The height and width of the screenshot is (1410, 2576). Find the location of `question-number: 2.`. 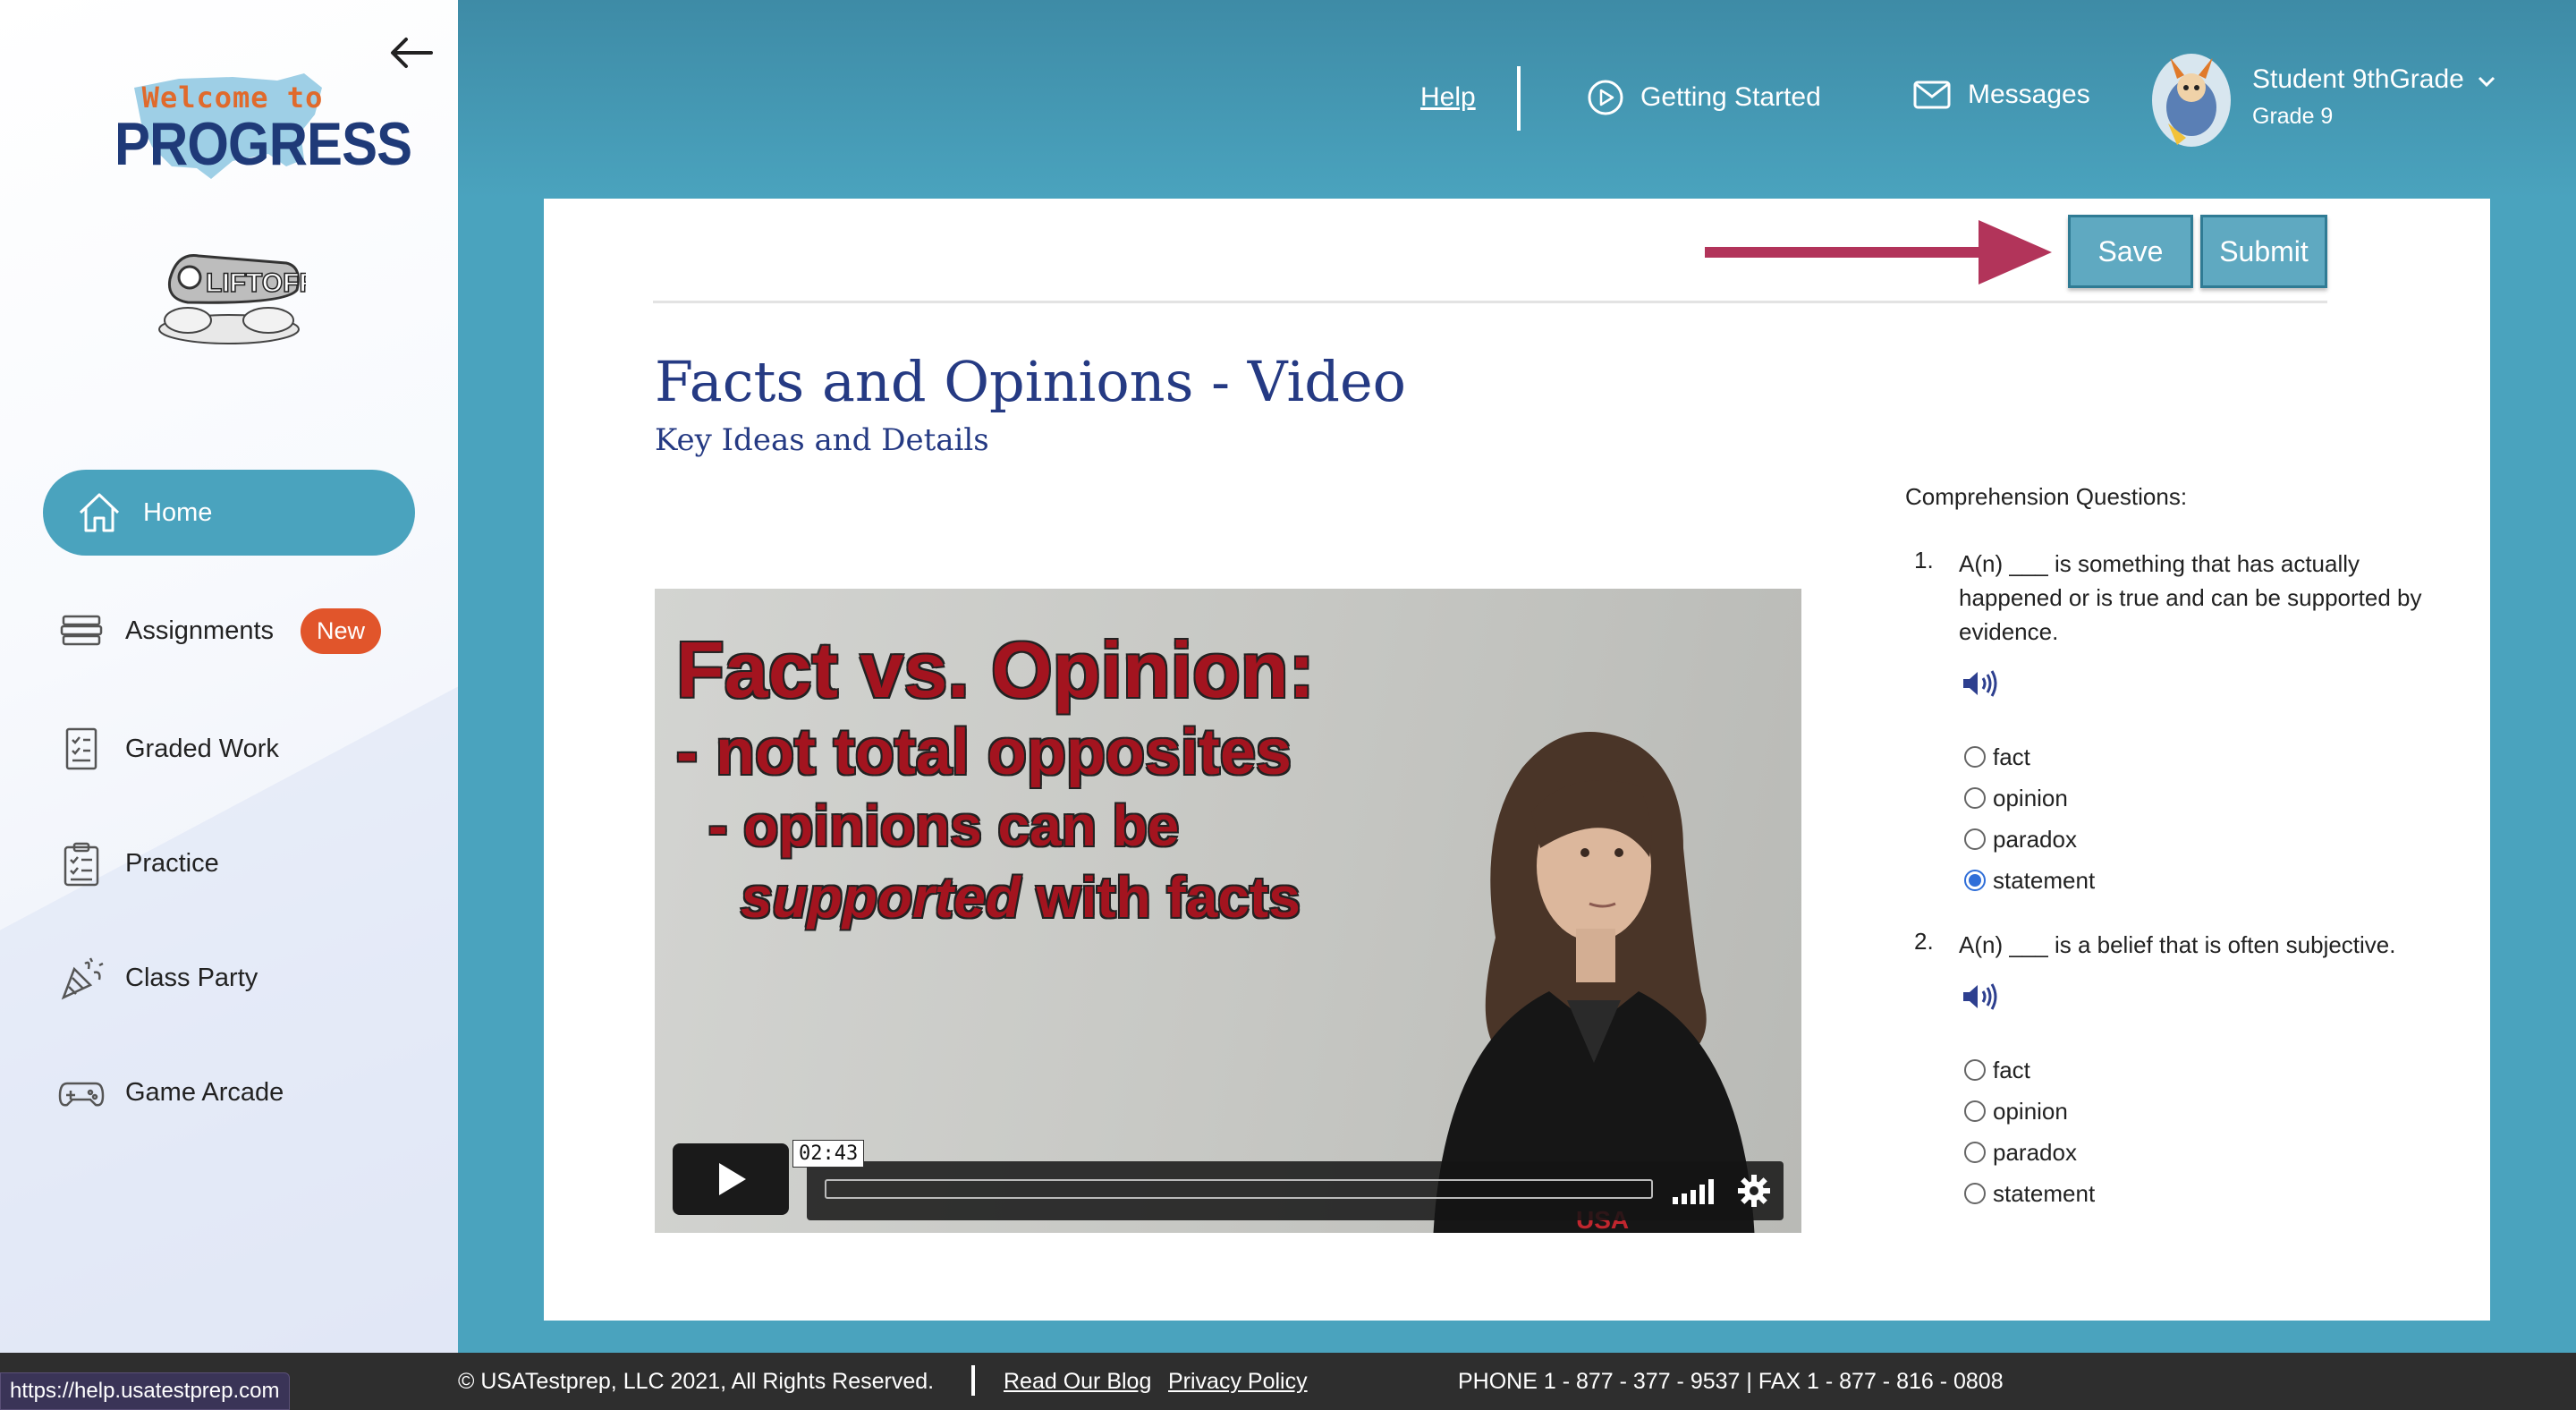

question-number: 2. is located at coordinates (1924, 941).